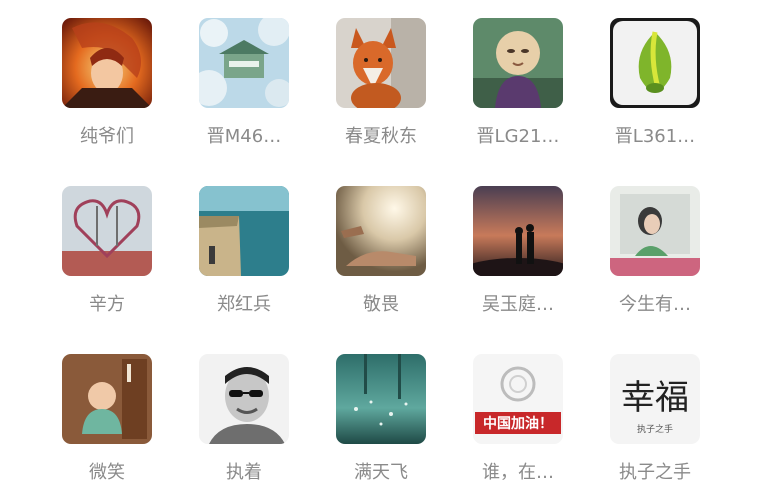 The width and height of the screenshot is (763, 500). I want to click on contact-name: 春夏秋东, so click(381, 136).